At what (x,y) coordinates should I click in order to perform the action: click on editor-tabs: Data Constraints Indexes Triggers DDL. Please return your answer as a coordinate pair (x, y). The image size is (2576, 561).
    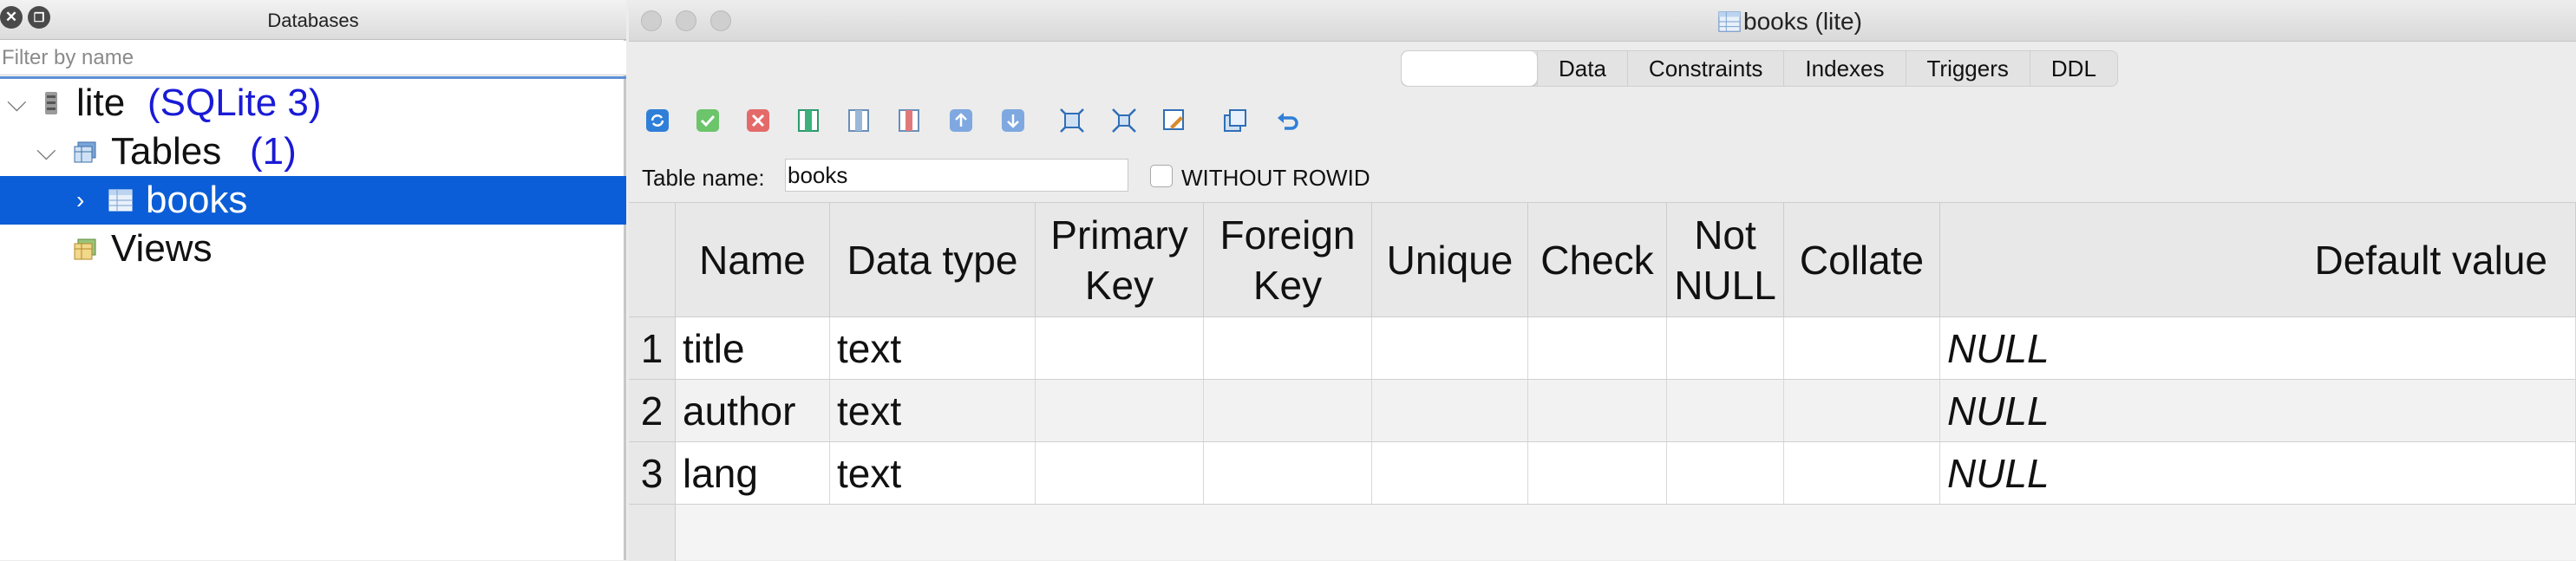
    Looking at the image, I should click on (1759, 68).